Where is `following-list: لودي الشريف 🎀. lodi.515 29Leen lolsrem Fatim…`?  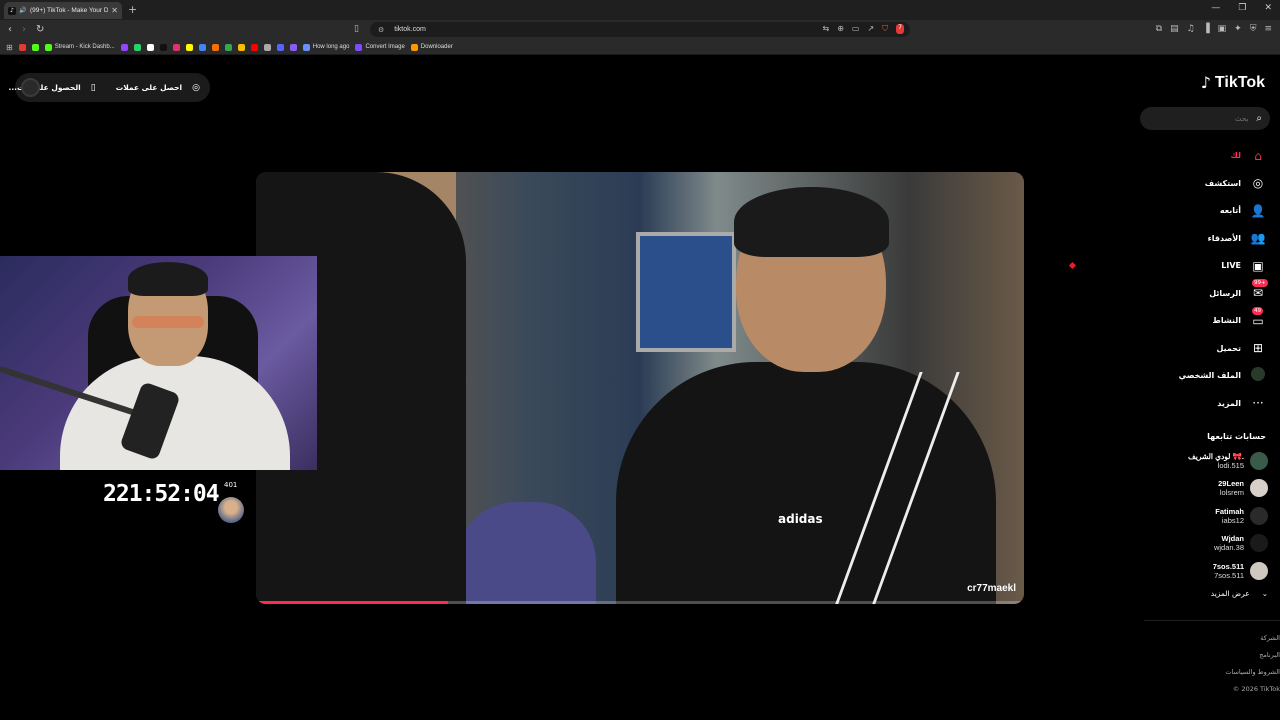 following-list: لودي الشريف 🎀. lodi.515 29Leen lolsrem Fatim… is located at coordinates (1203, 516).